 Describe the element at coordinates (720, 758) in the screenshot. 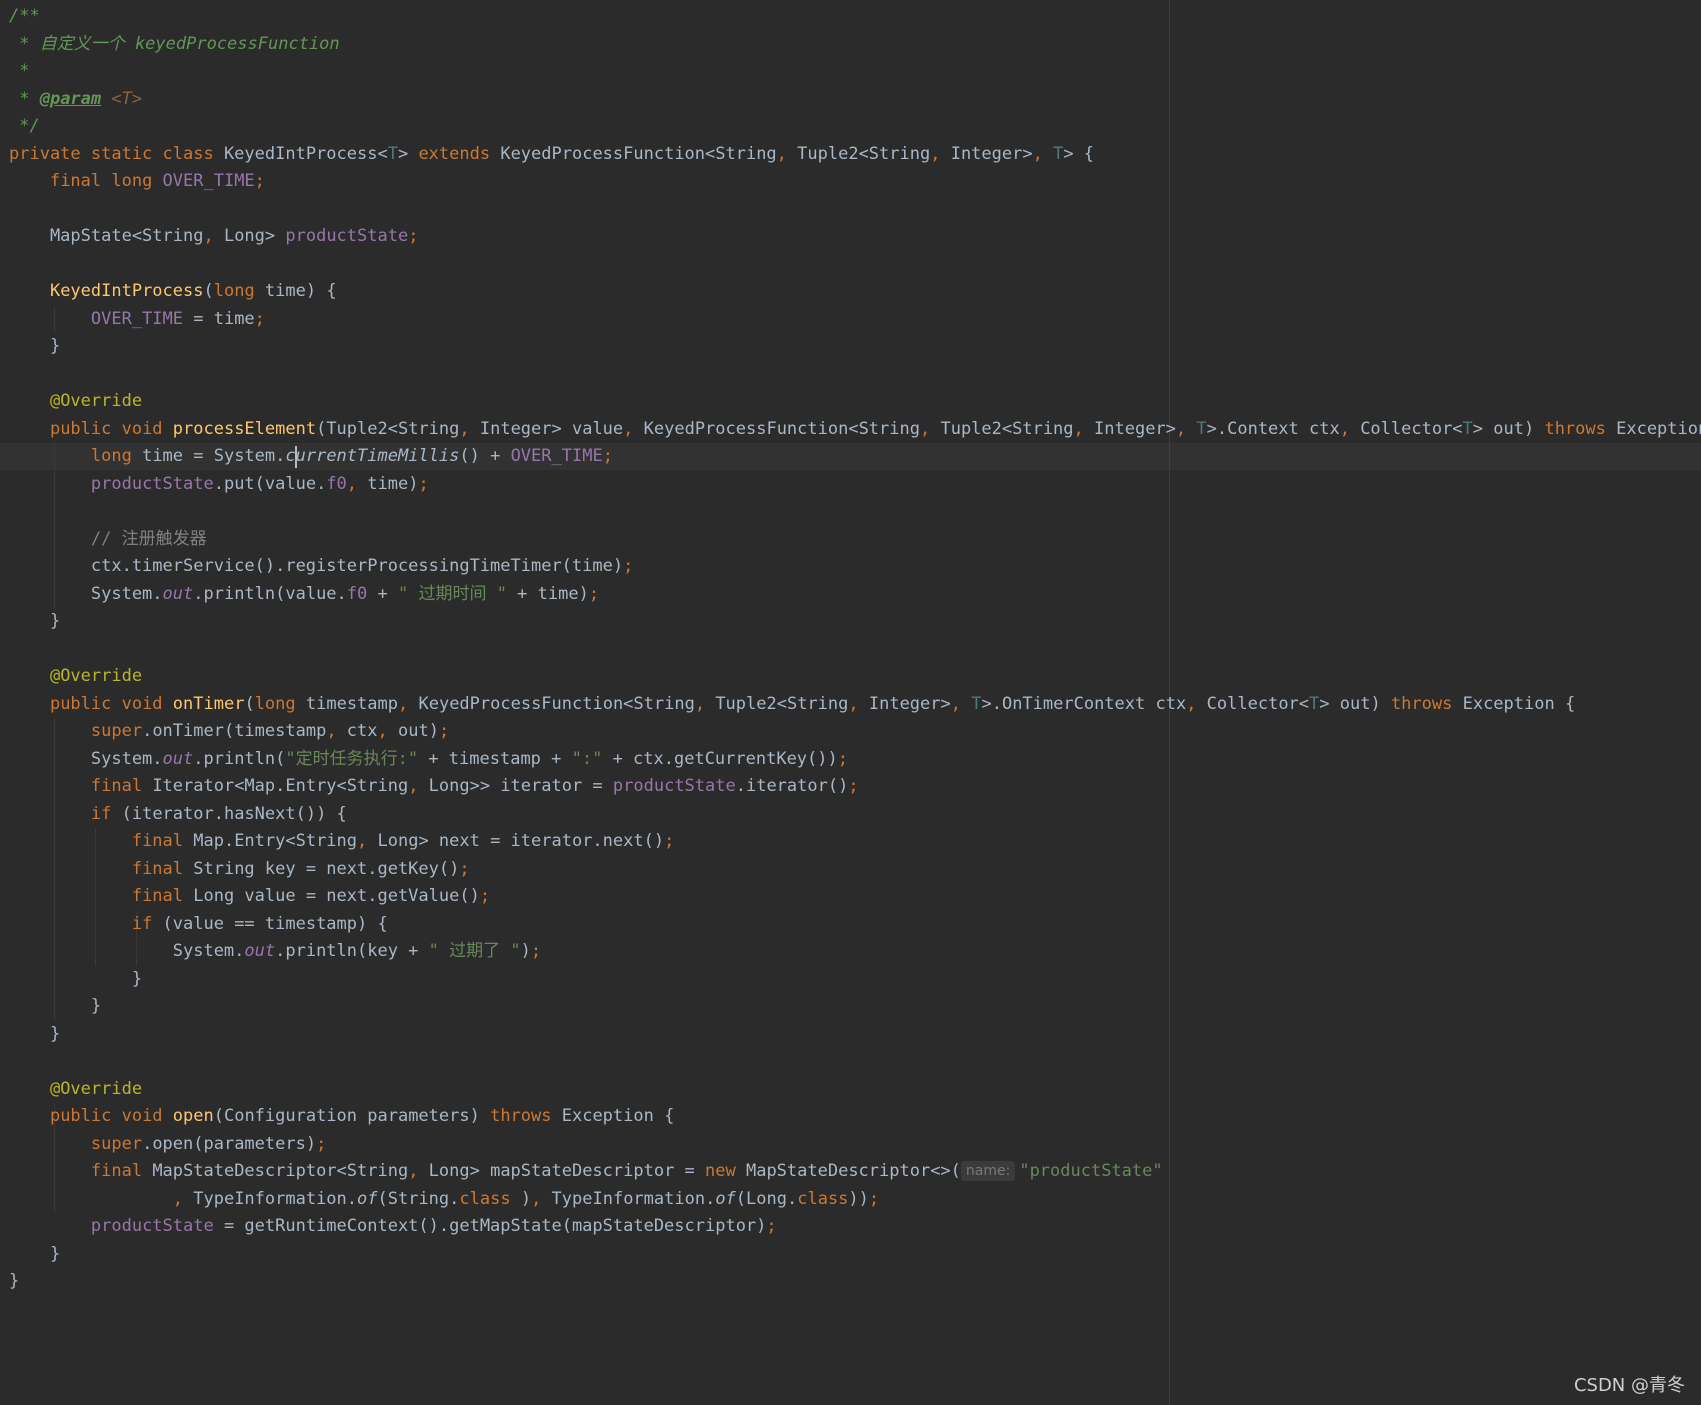

I see `code-token: + ctx.getCurrentKey())` at that location.